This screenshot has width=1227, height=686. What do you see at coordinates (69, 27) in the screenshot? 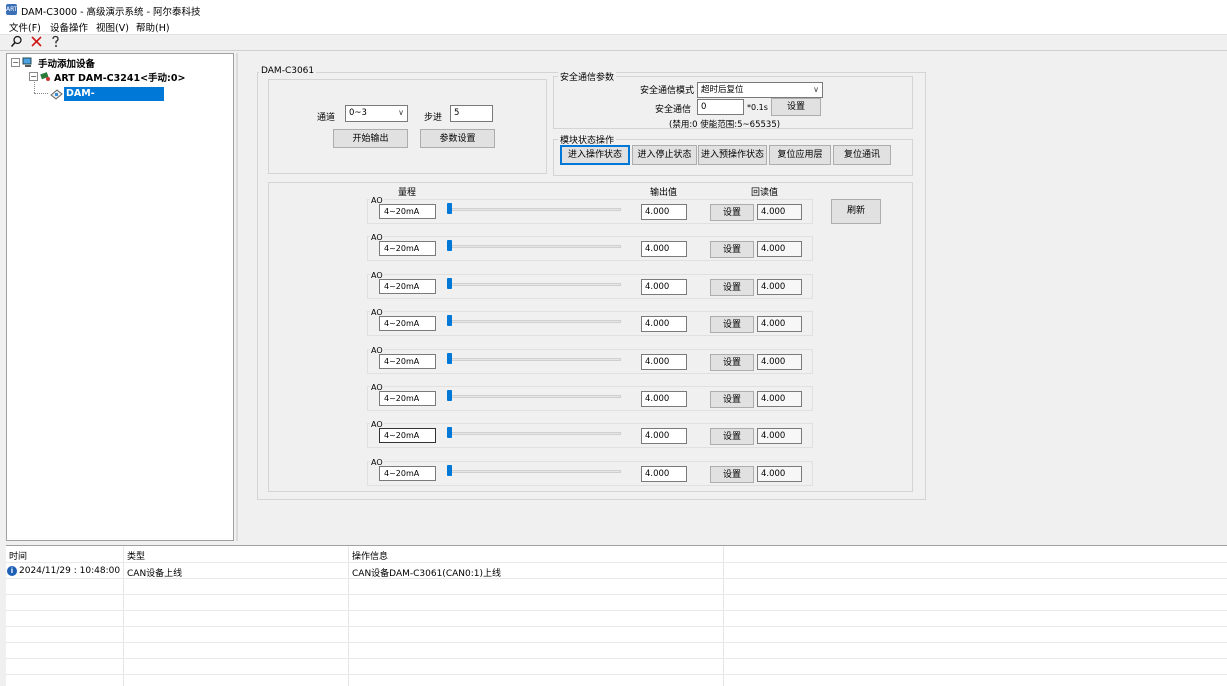
I see `menu-device-ops: 设备操作` at bounding box center [69, 27].